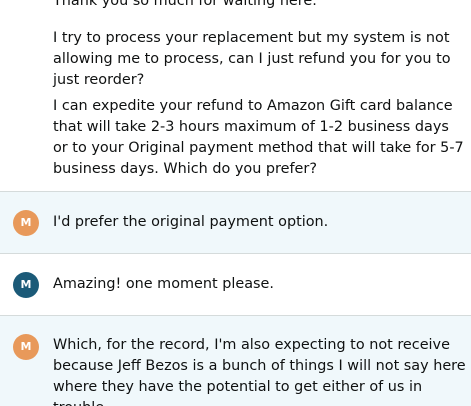 The image size is (471, 406). What do you see at coordinates (191, 222) in the screenshot?
I see `message-text: I'd prefer the original payment option.` at bounding box center [191, 222].